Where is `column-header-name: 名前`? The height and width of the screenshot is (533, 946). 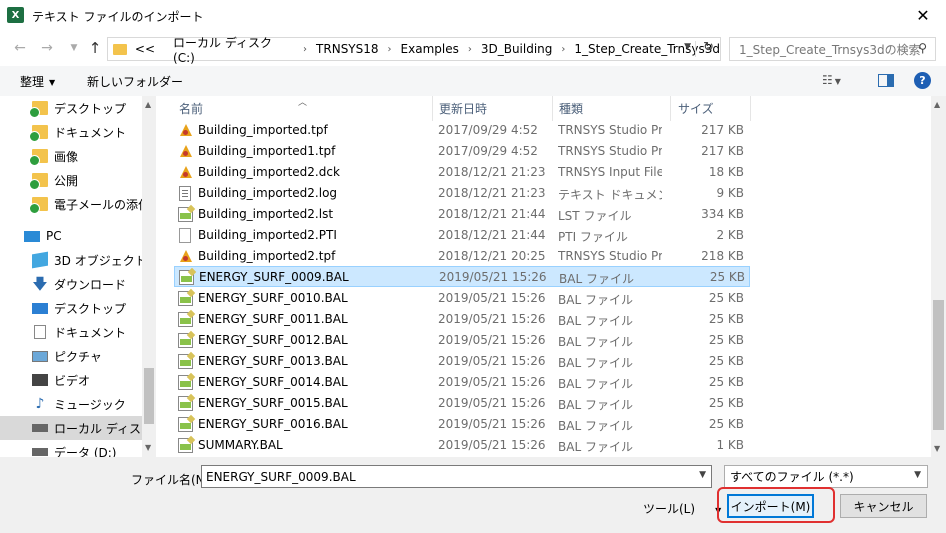
column-header-name: 名前 is located at coordinates (191, 108).